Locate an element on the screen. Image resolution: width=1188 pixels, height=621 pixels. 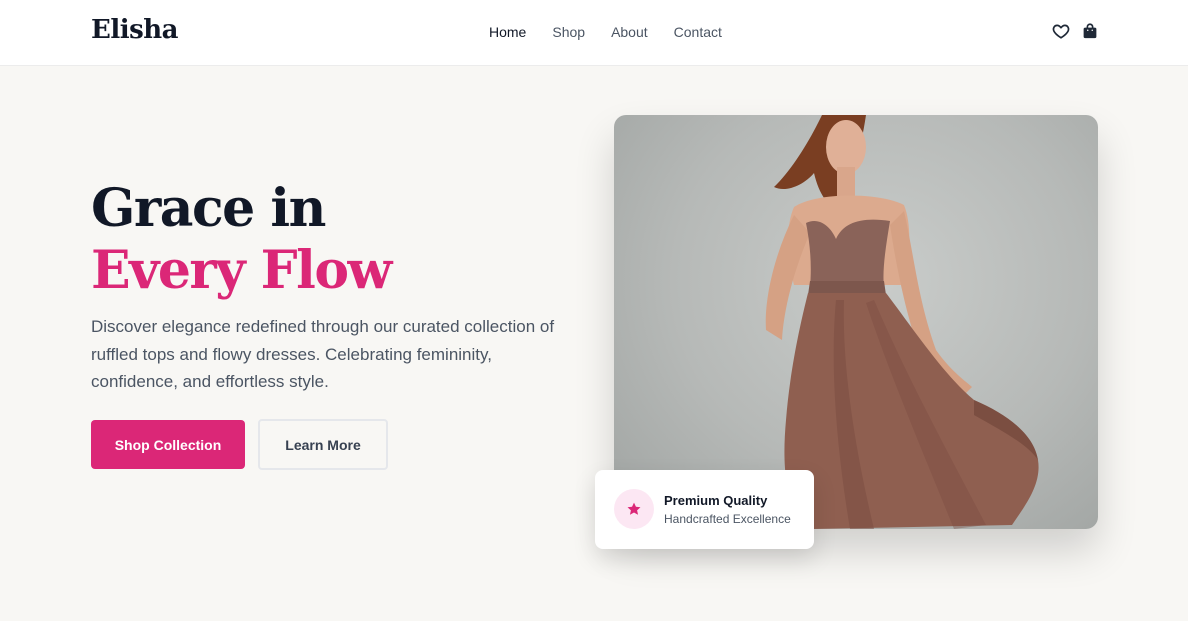
heart-icon is located at coordinates (1061, 31).